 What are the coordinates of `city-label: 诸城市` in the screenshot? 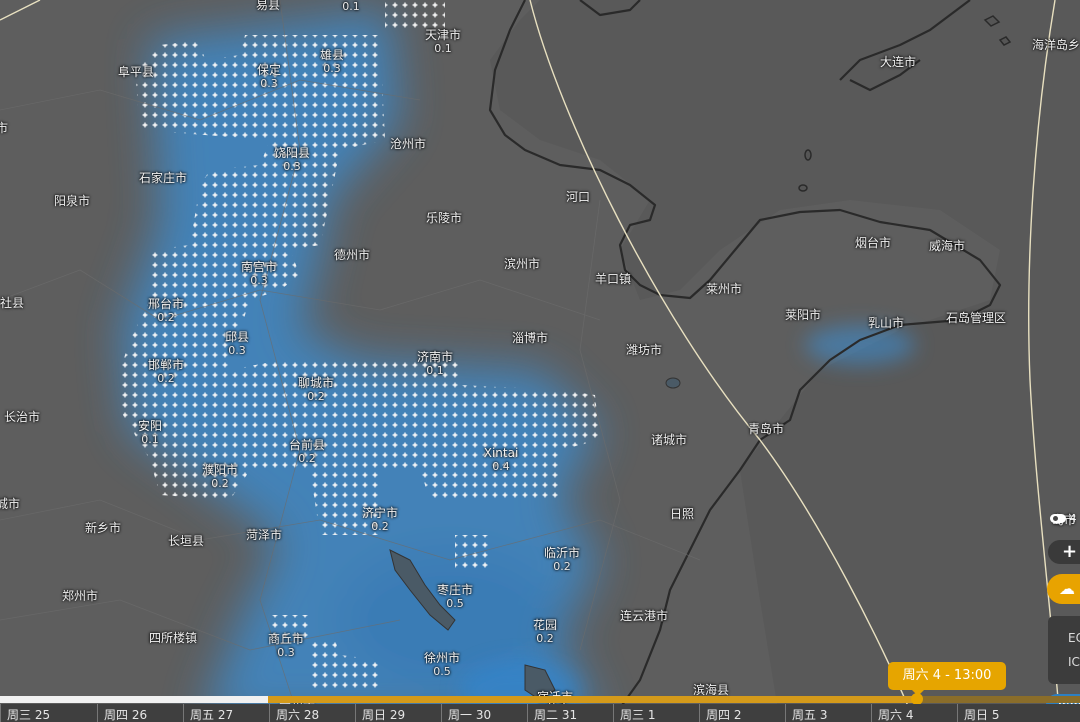 It's located at (669, 440).